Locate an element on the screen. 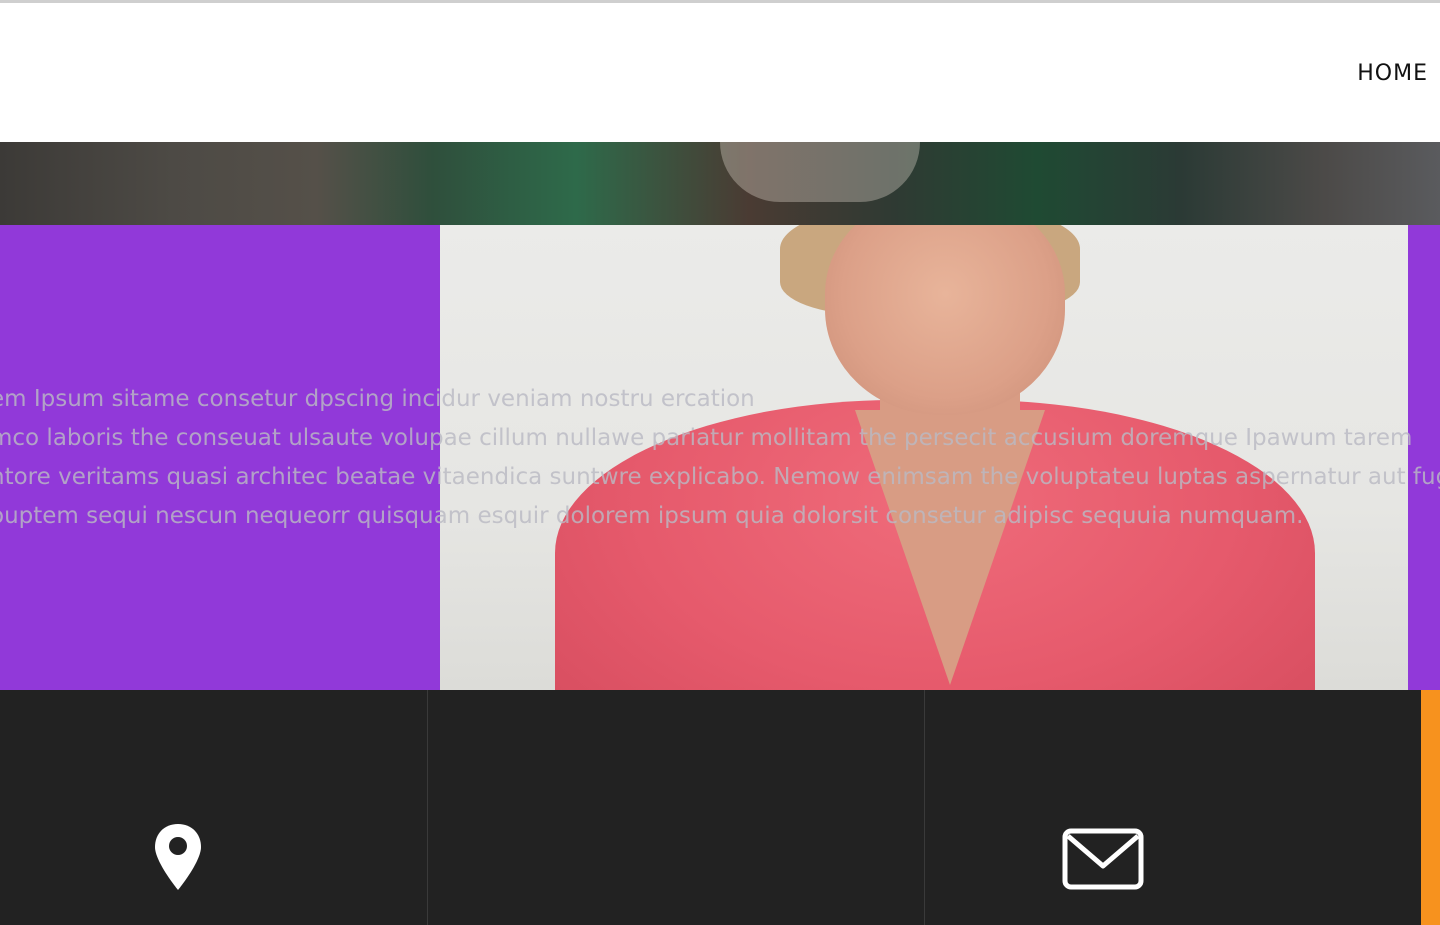 This screenshot has height=925, width=1440. map-pin-icon is located at coordinates (178, 857).